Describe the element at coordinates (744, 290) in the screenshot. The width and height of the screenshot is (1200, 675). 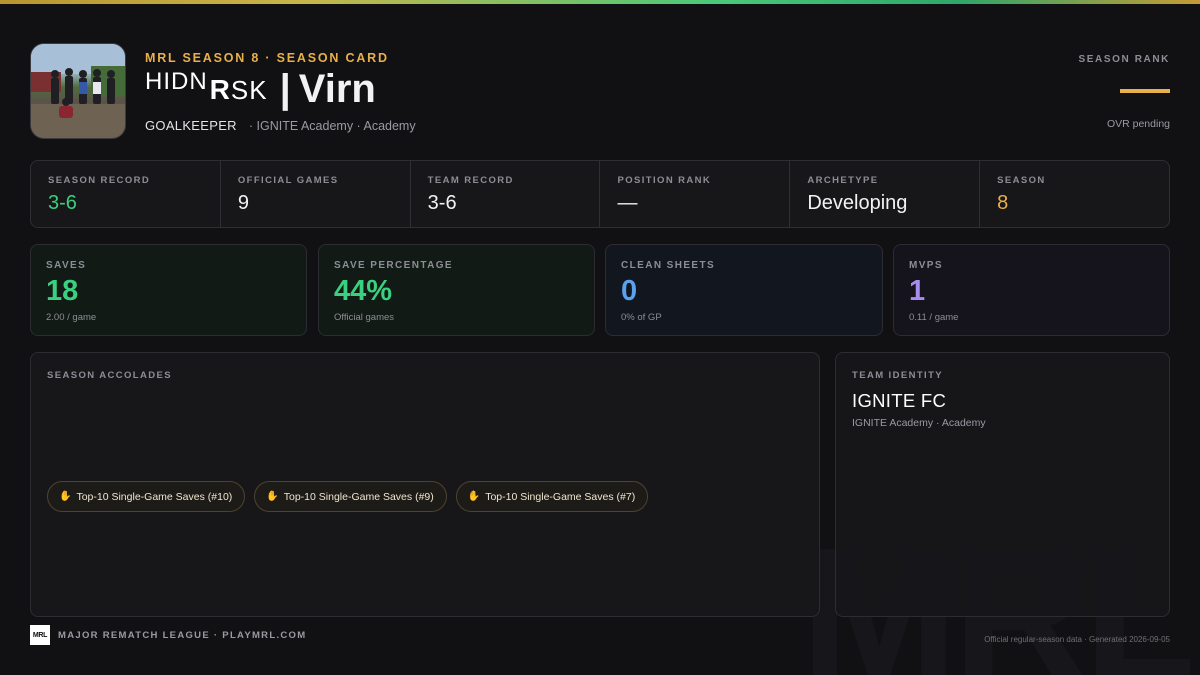
I see `stat-card-clean-sheets: CLEAN SHEETS 0 0% of GP` at that location.